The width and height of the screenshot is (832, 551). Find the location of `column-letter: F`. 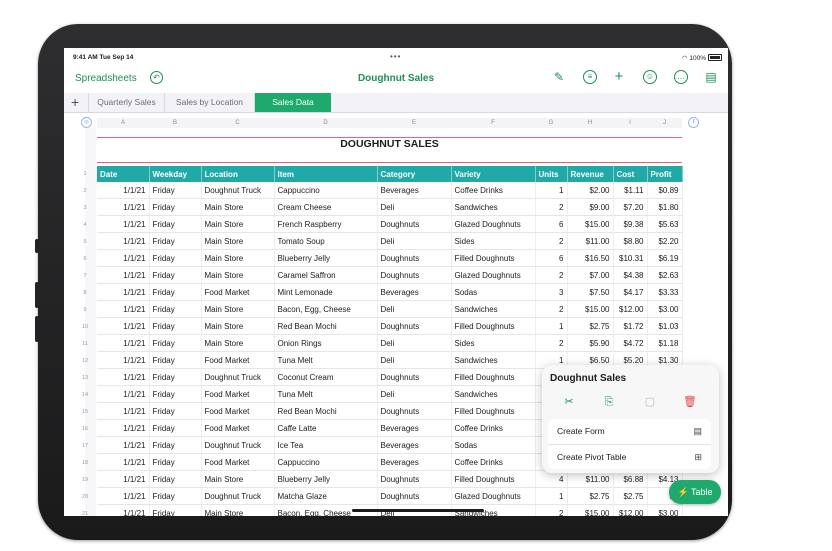

column-letter: F is located at coordinates (493, 123).